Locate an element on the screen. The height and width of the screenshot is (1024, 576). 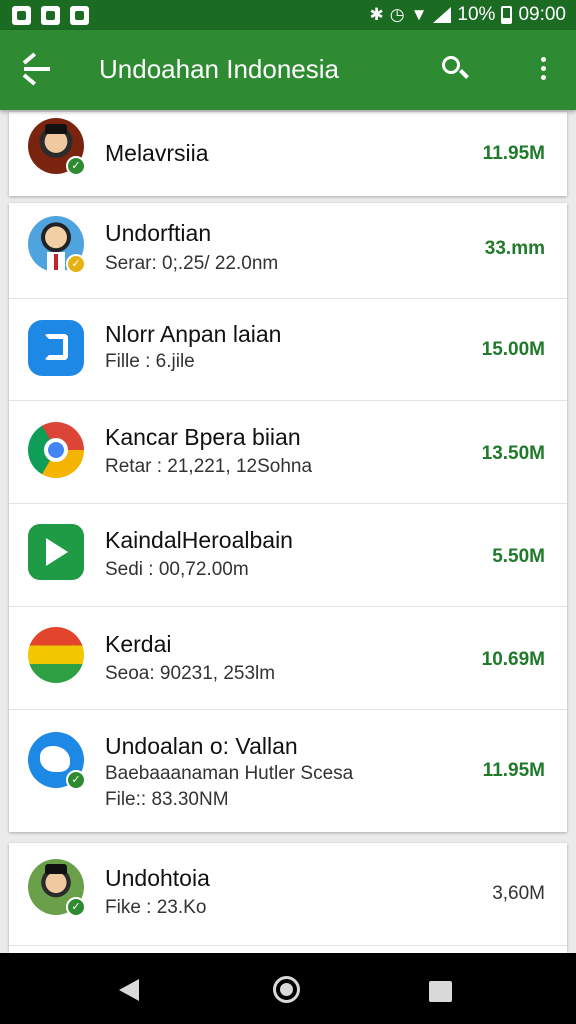
nav-home-icon is located at coordinates (286, 989).